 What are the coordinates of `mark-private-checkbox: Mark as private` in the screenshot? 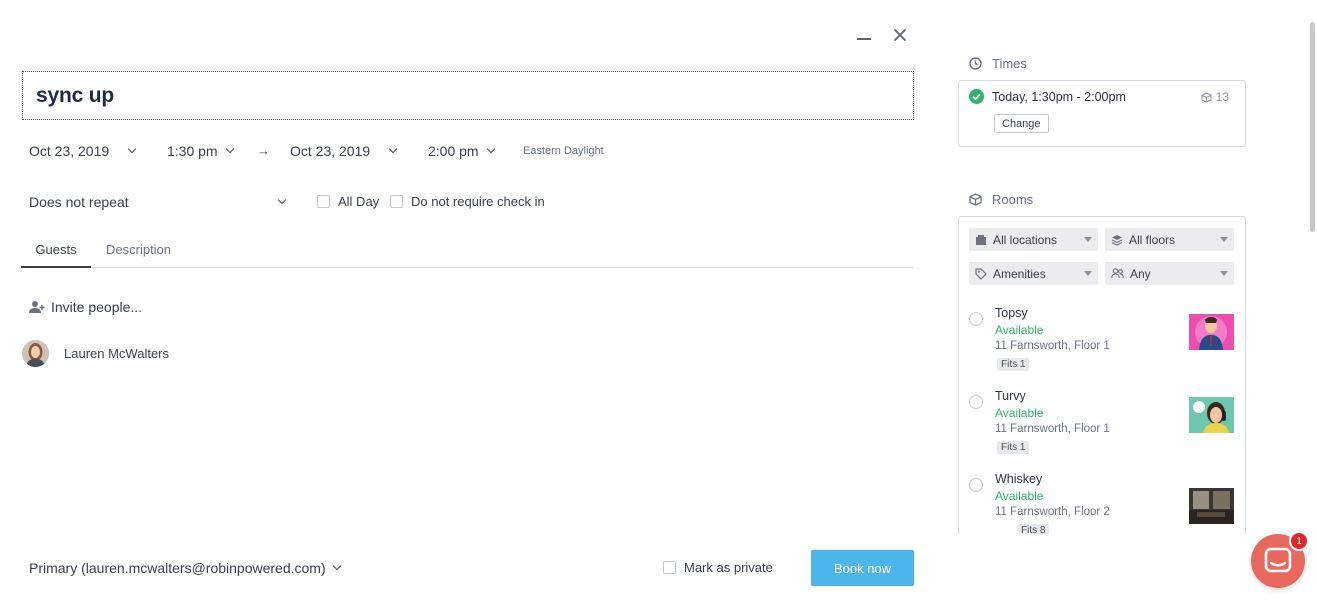 It's located at (718, 567).